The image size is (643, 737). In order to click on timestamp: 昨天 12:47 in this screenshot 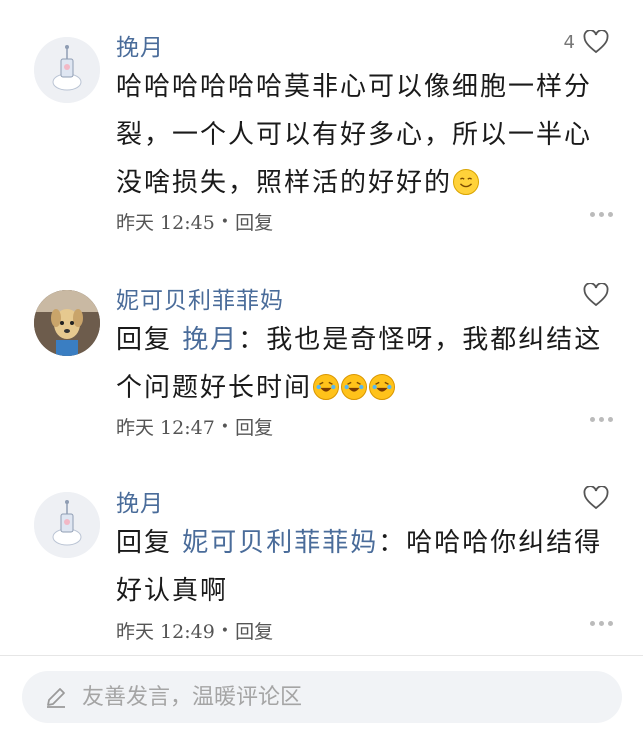, I will do `click(165, 428)`.